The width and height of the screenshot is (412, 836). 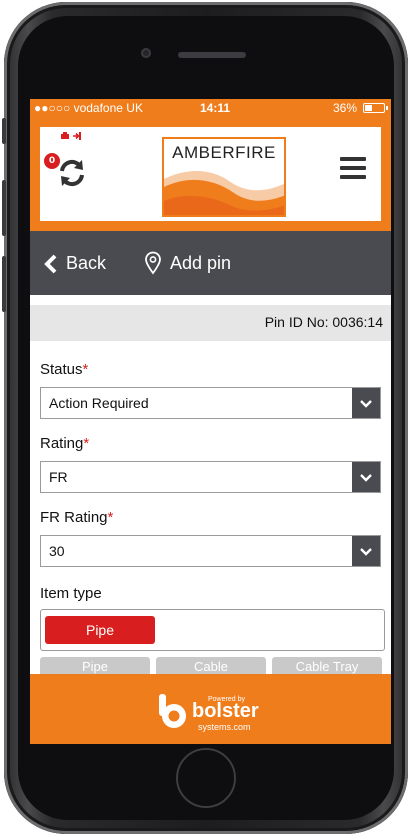 I want to click on front-camera, so click(x=146, y=53).